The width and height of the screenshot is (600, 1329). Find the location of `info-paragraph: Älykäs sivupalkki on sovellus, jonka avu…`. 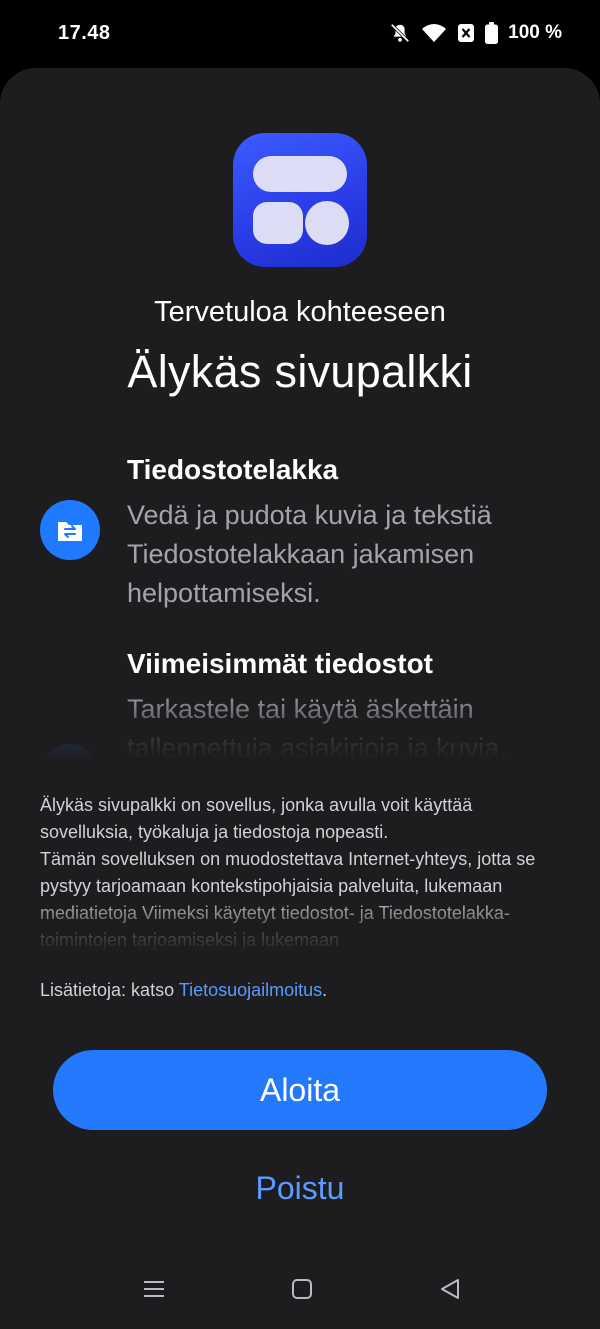

info-paragraph: Älykäs sivupalkki on sovellus, jonka avu… is located at coordinates (256, 818).